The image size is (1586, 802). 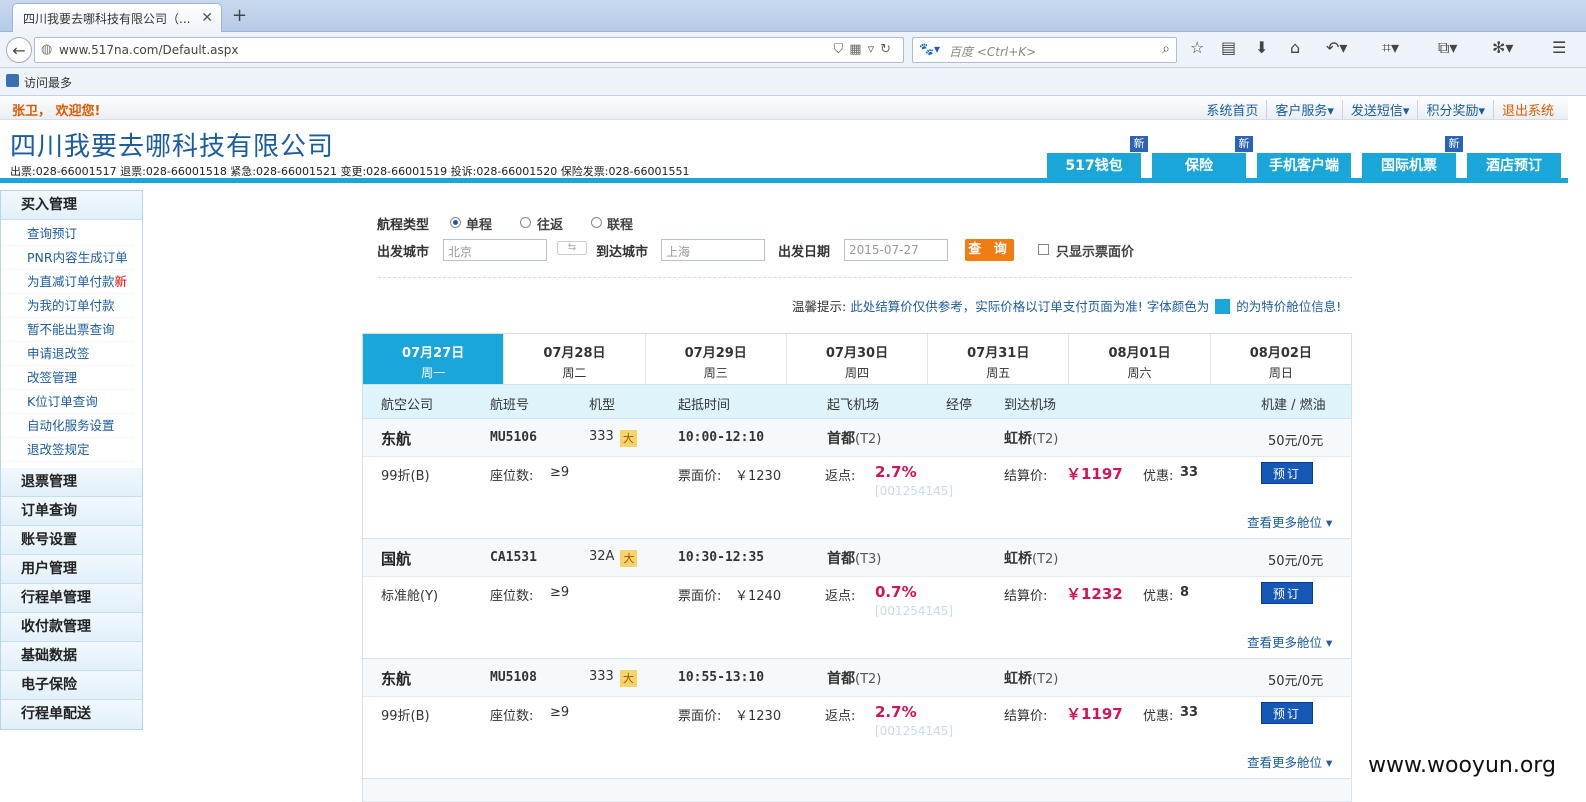 What do you see at coordinates (207, 18) in the screenshot?
I see `close-icon: ✕` at bounding box center [207, 18].